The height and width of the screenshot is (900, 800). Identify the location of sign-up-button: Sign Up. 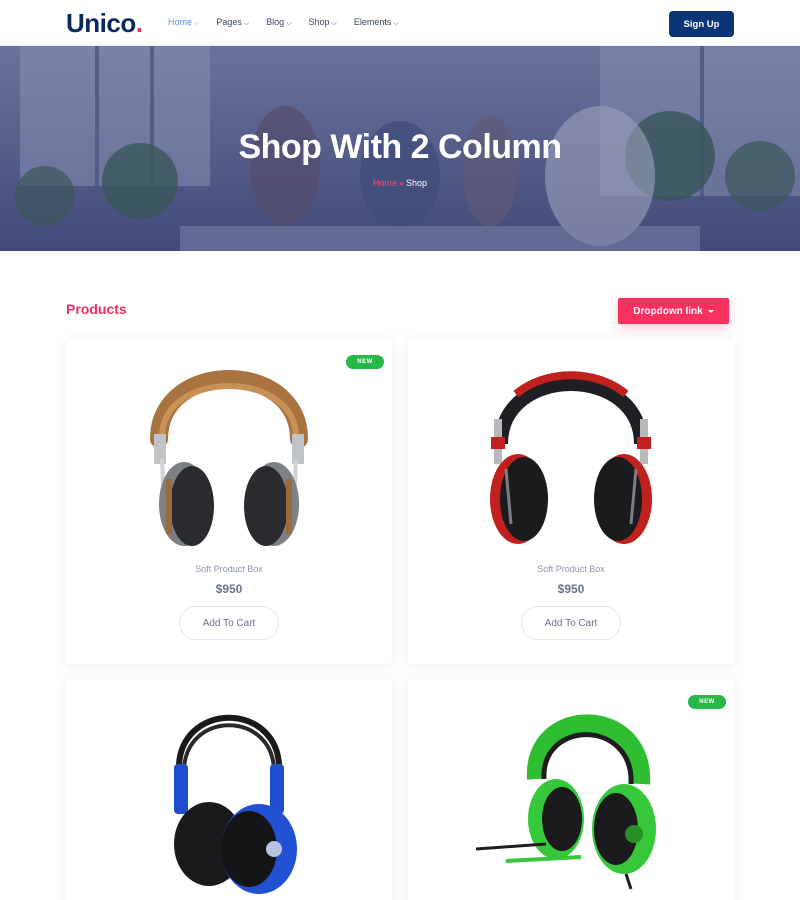
(701, 24).